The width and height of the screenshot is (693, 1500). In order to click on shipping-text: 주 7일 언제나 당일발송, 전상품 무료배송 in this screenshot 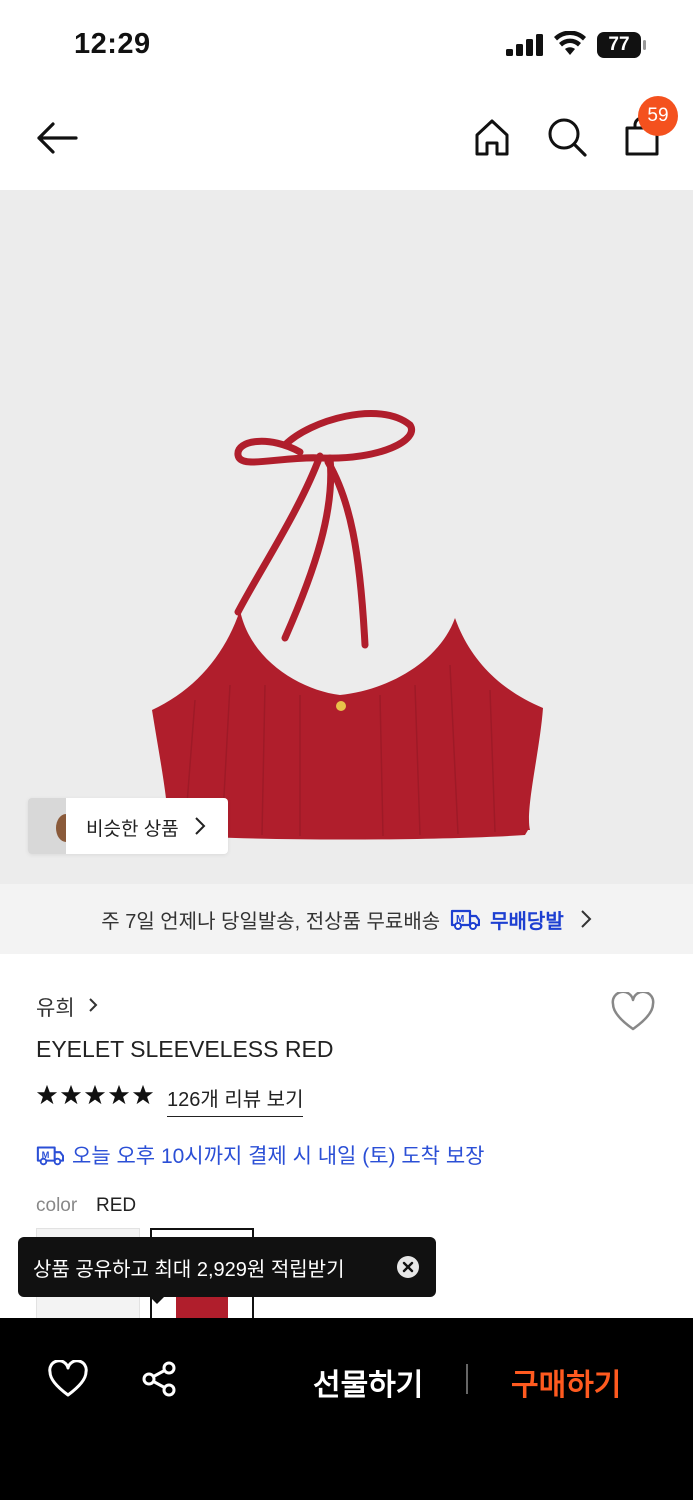, I will do `click(271, 921)`.